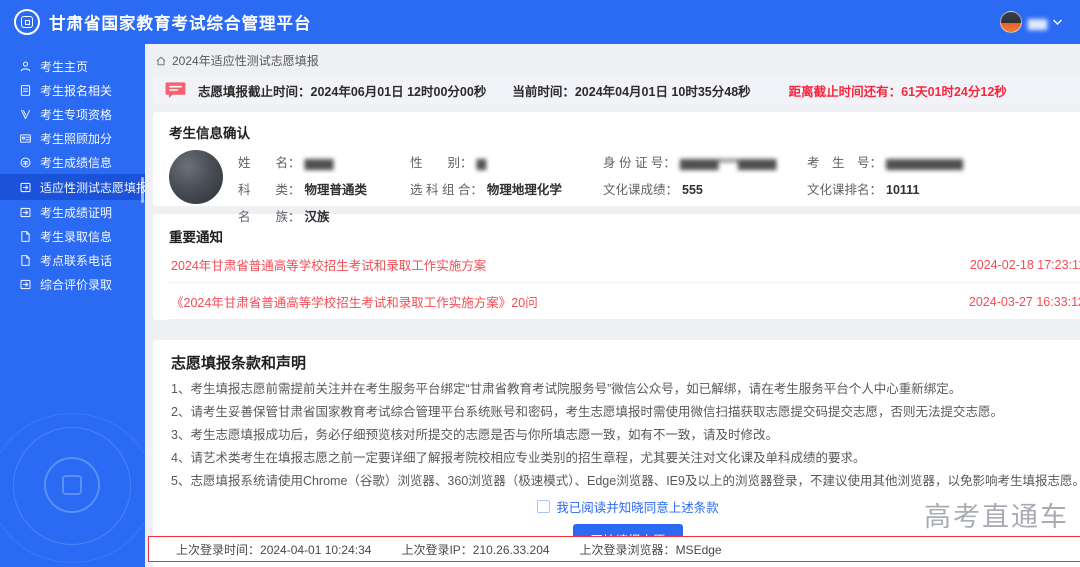 The image size is (1080, 567). I want to click on user-menu: ▆▆, so click(1030, 22).